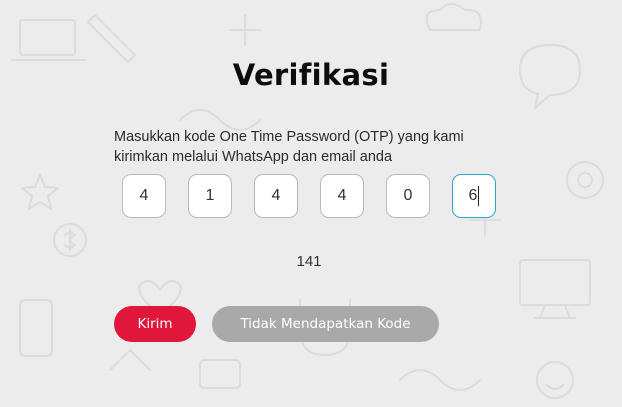  I want to click on instruction-line-2: kirimkan melalui WhatsApp dan email anda, so click(253, 157).